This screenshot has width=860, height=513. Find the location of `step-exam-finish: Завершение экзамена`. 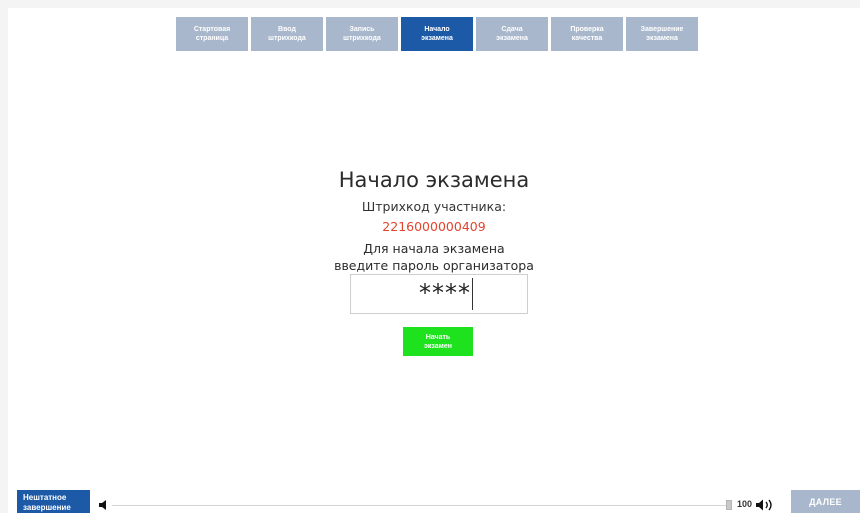

step-exam-finish: Завершение экзамена is located at coordinates (662, 34).